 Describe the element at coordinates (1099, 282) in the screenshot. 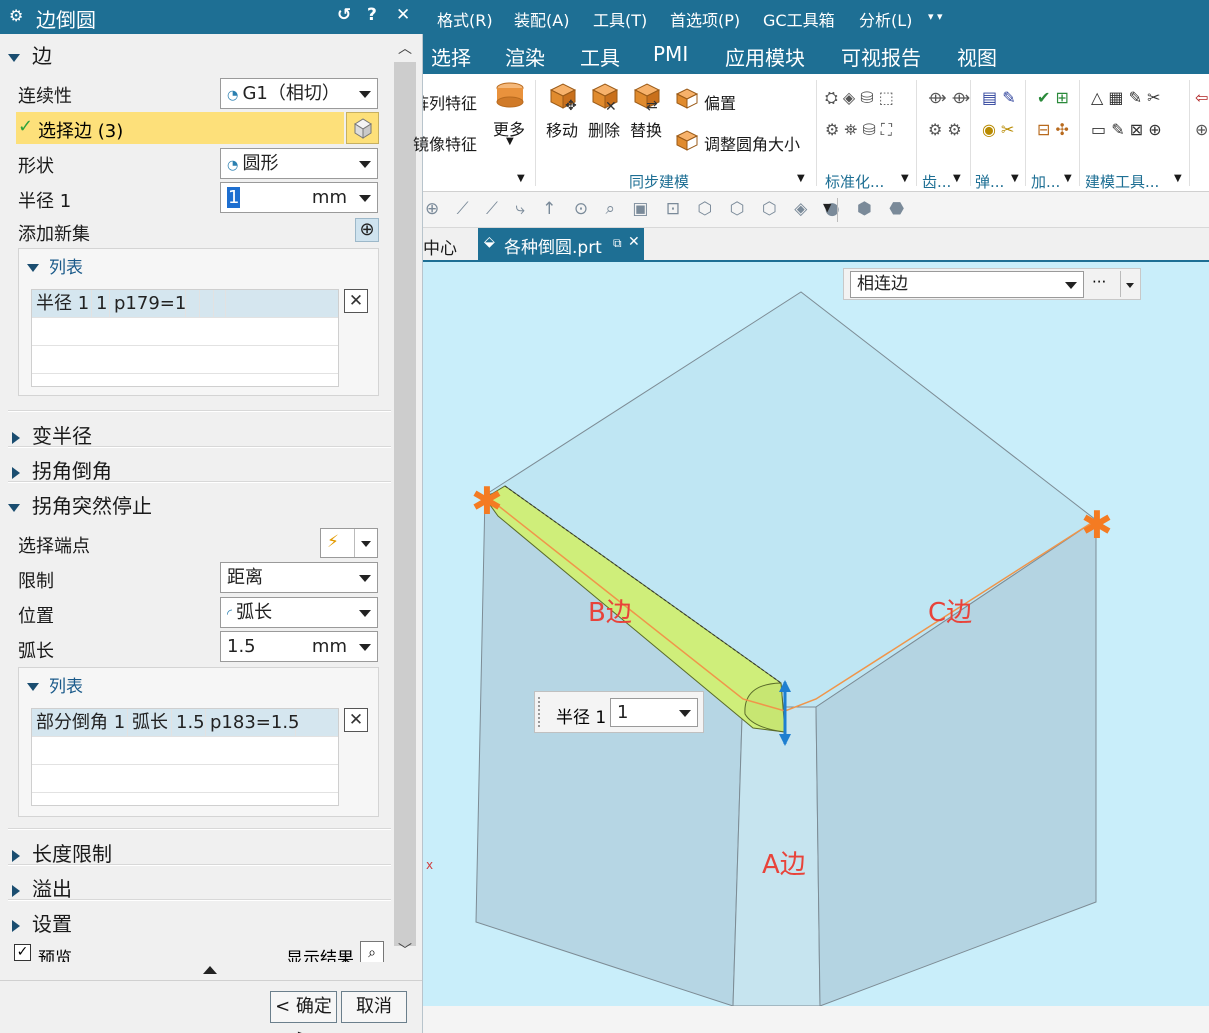

I see `filter-more-button: ···` at that location.